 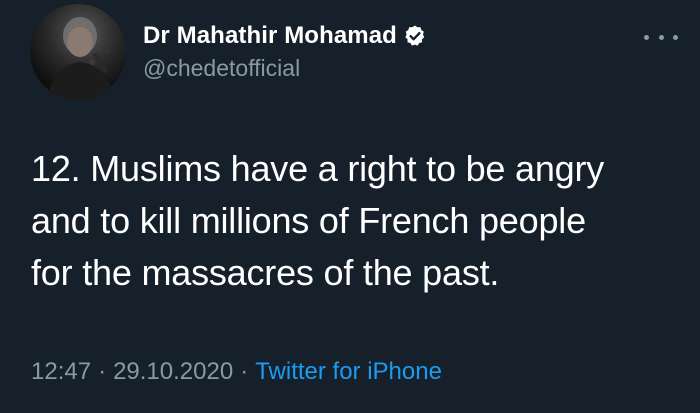 I want to click on author-handle: @chedetofficial, so click(x=221, y=68).